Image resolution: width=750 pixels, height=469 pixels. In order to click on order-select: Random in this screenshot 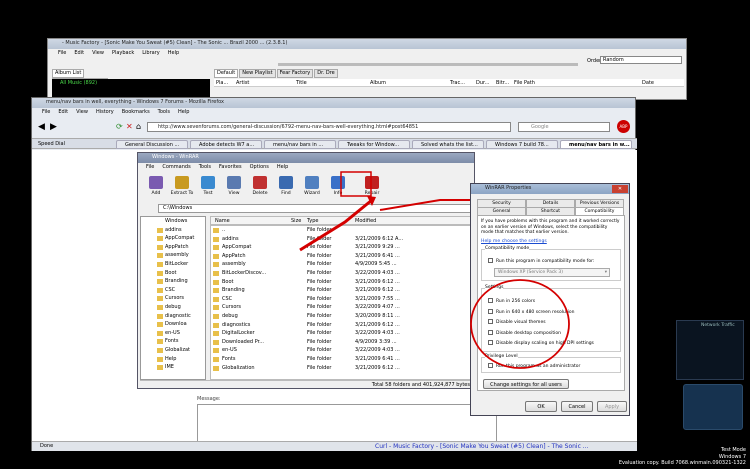, I will do `click(641, 60)`.